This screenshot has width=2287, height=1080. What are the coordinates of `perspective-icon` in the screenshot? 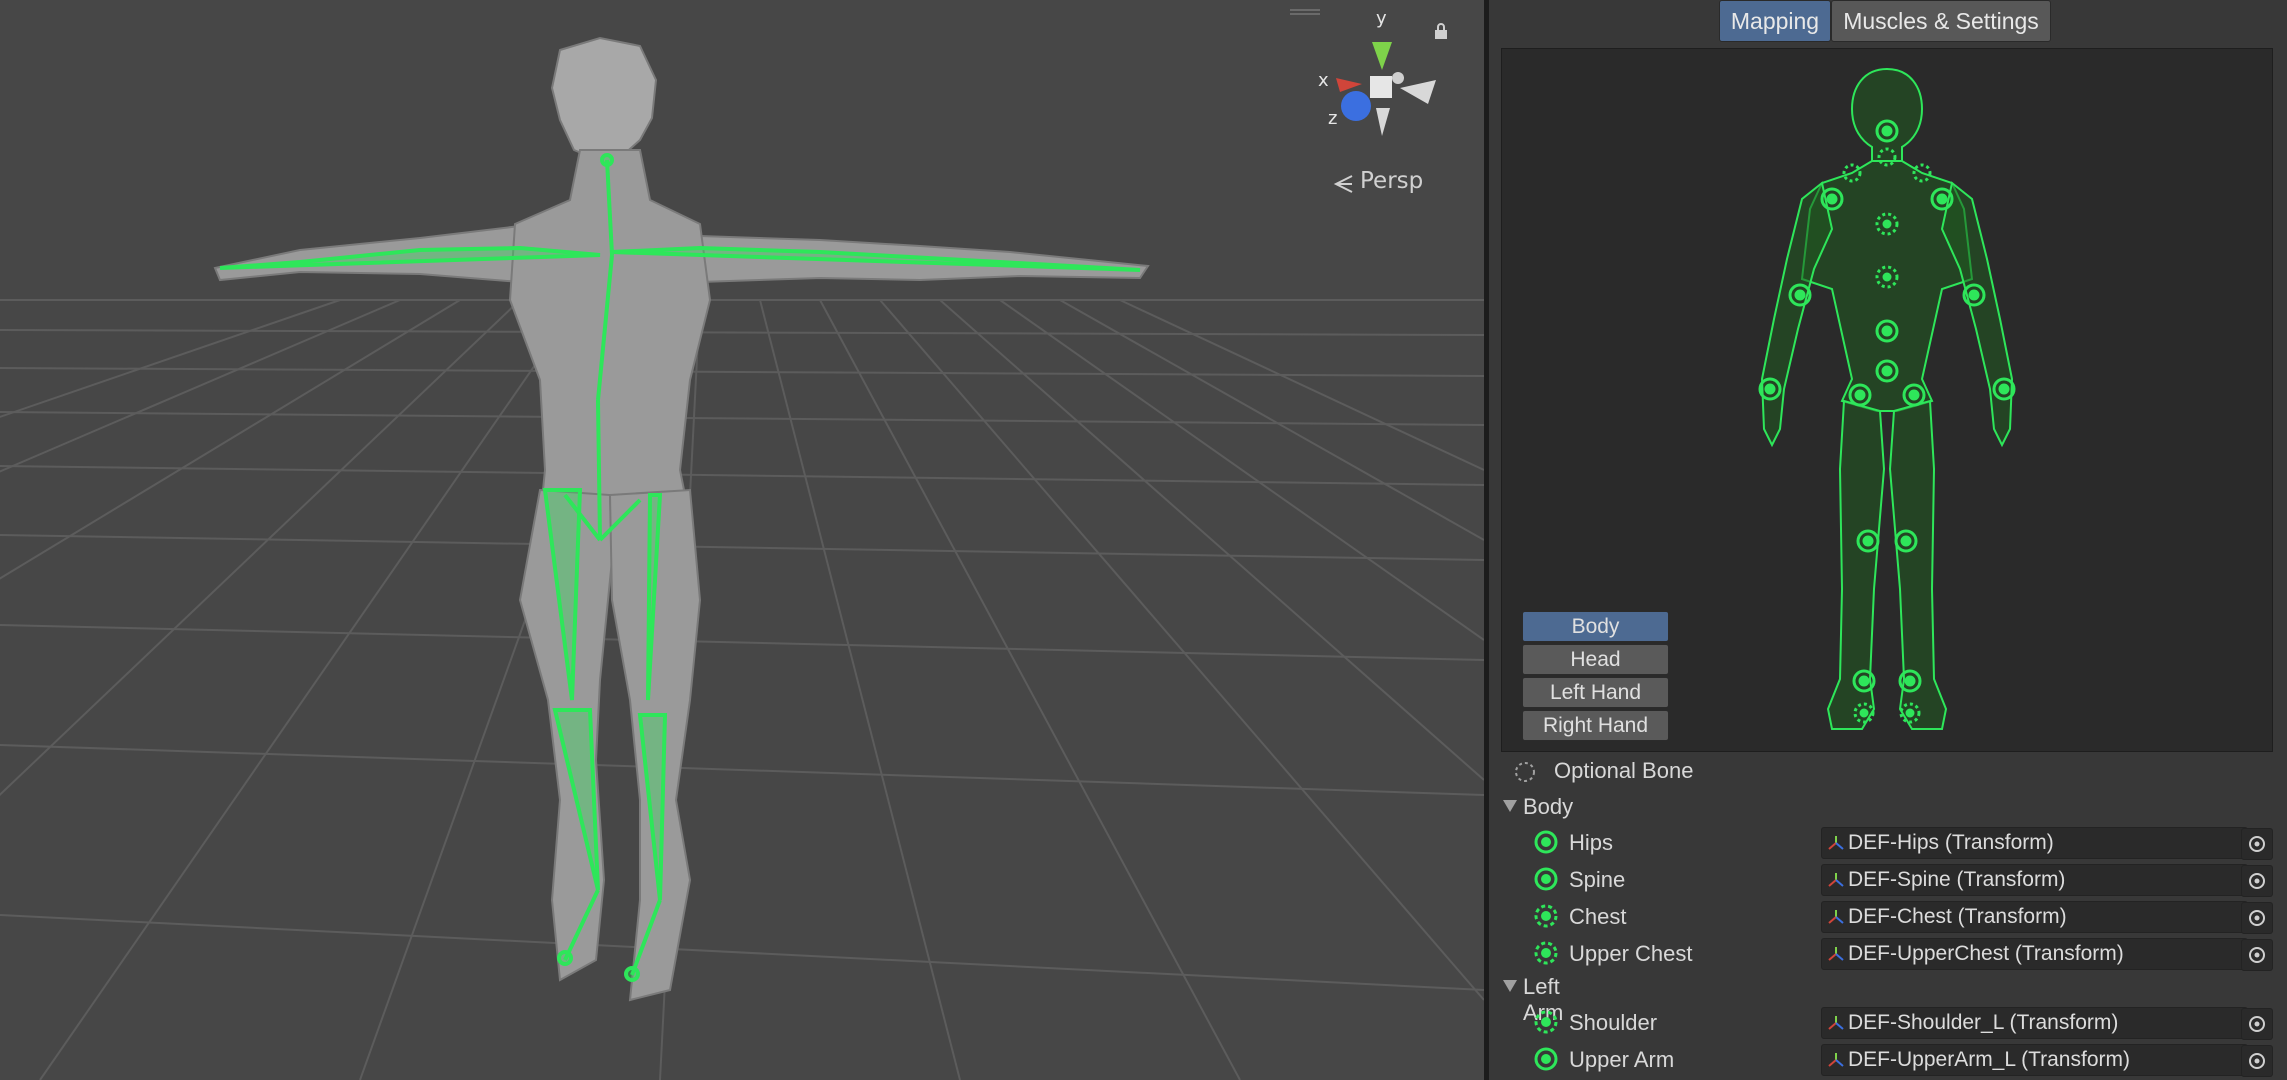 It's located at (1343, 184).